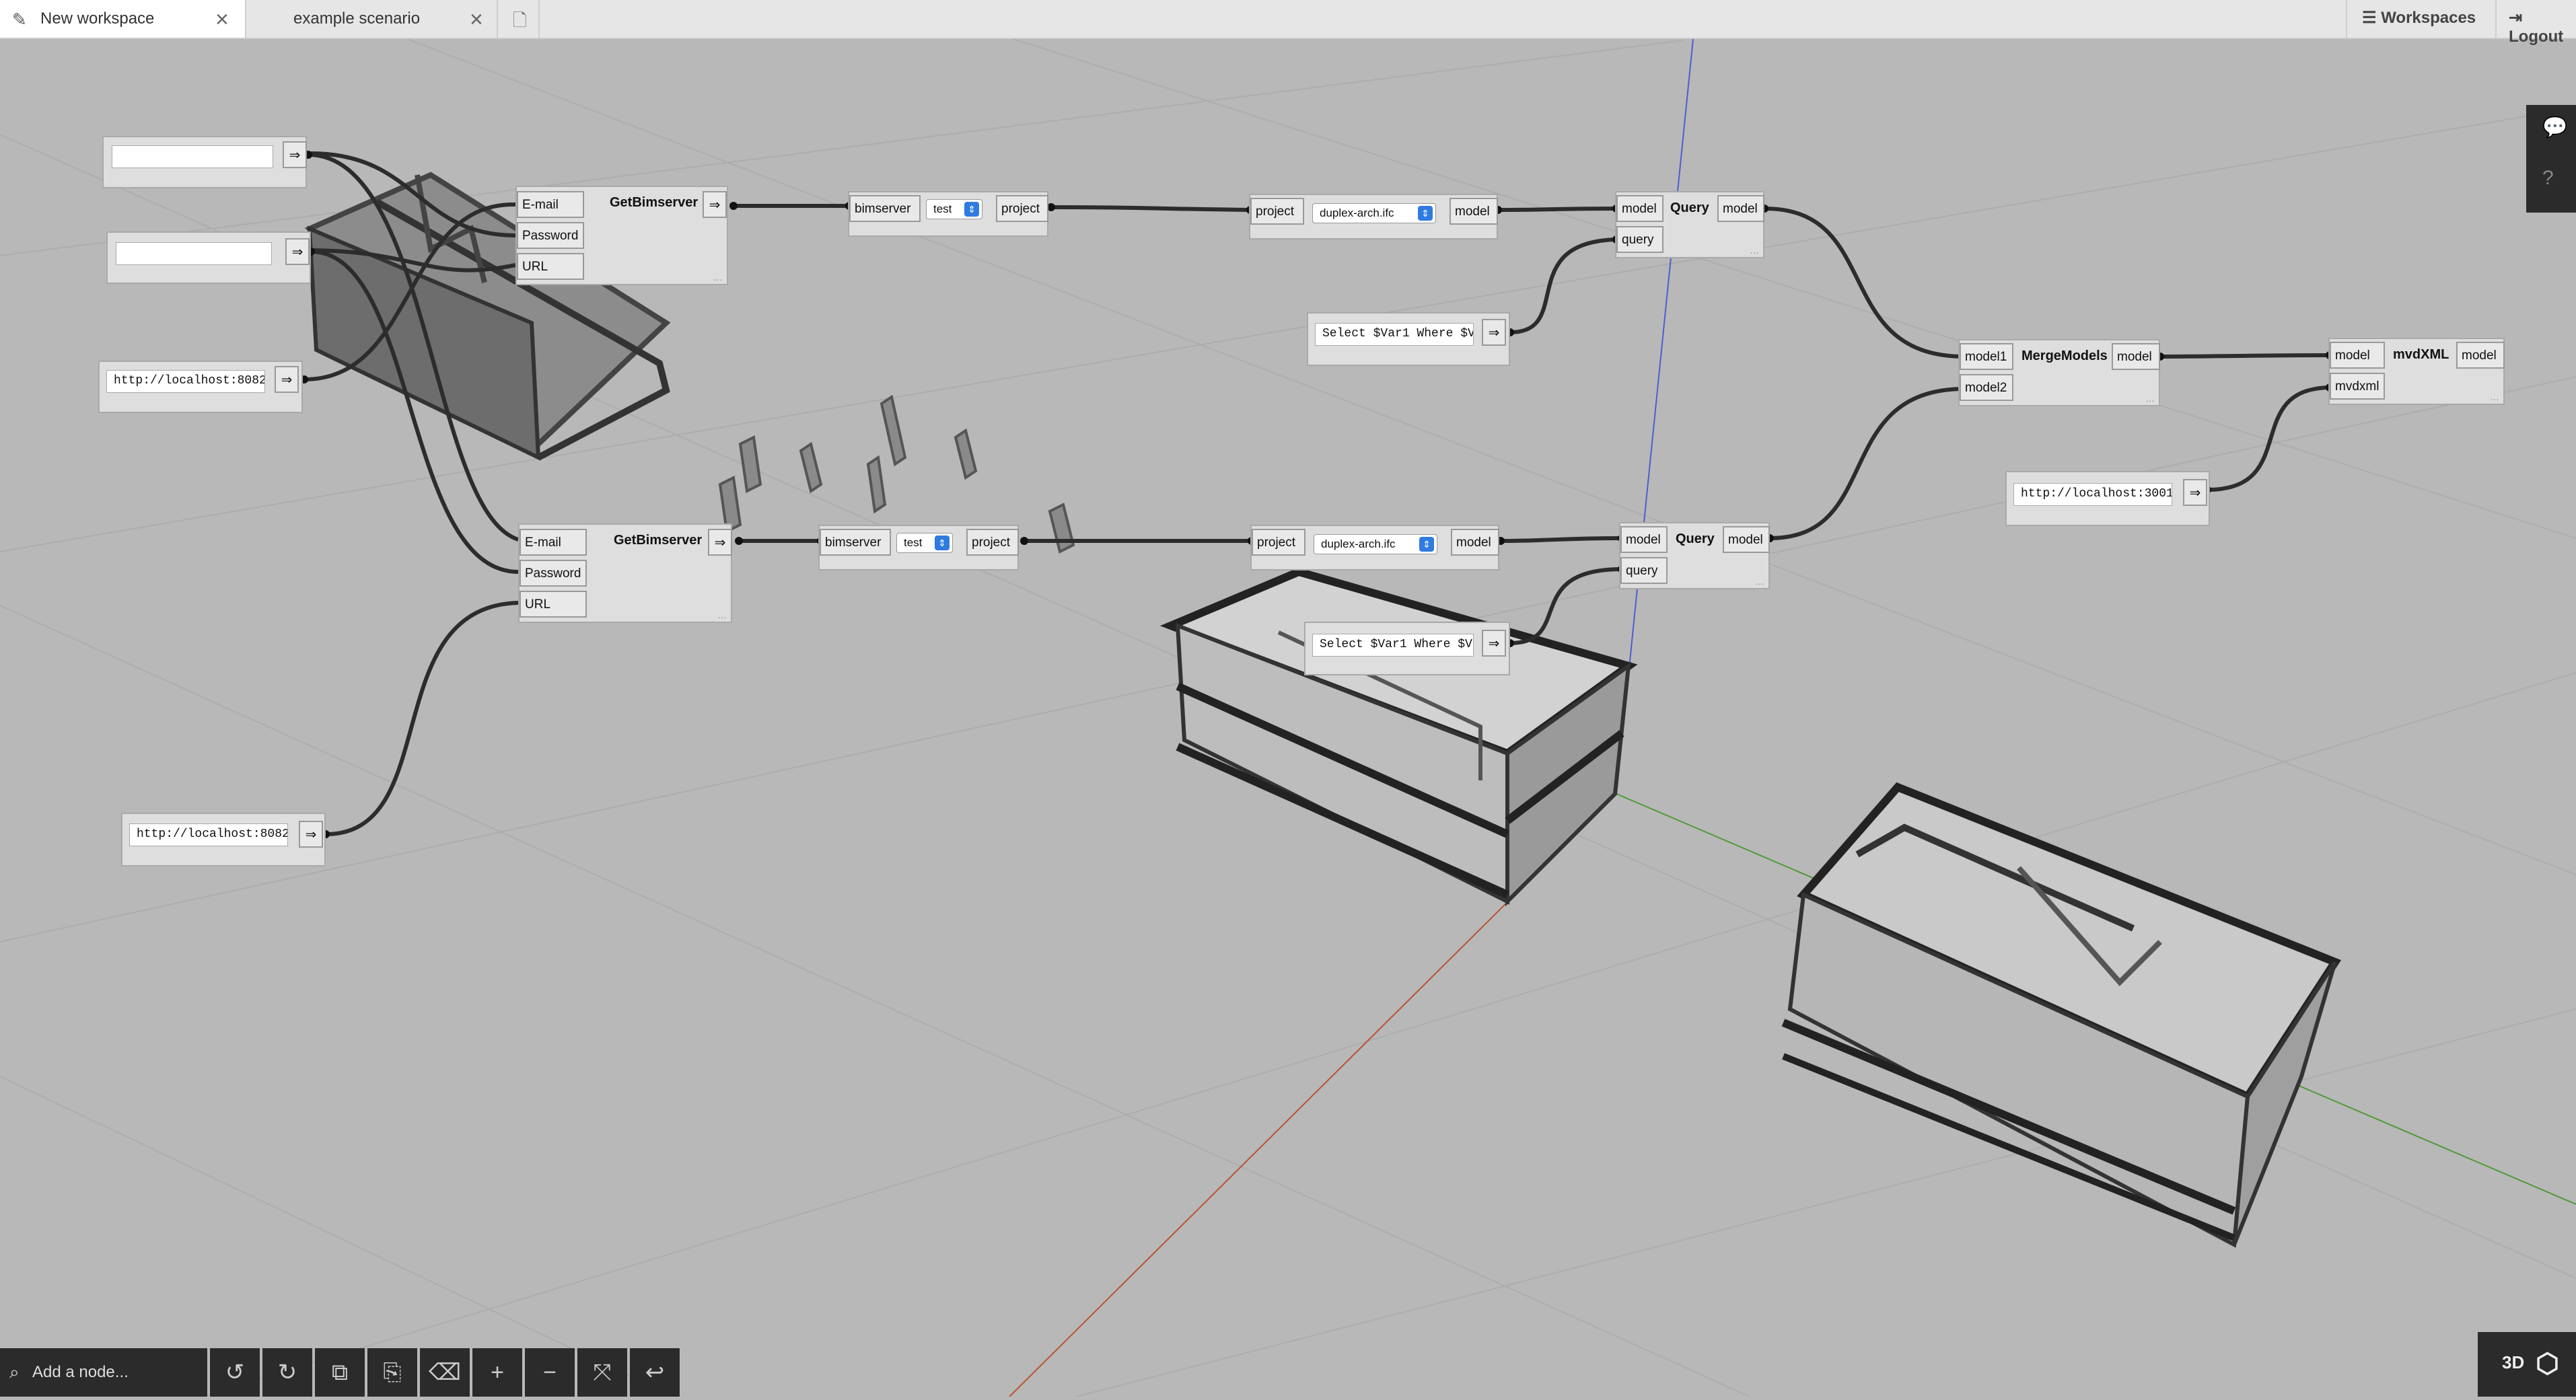 Image resolution: width=2576 pixels, height=1400 pixels. What do you see at coordinates (340, 1372) in the screenshot?
I see `copy-icon: ⧉` at bounding box center [340, 1372].